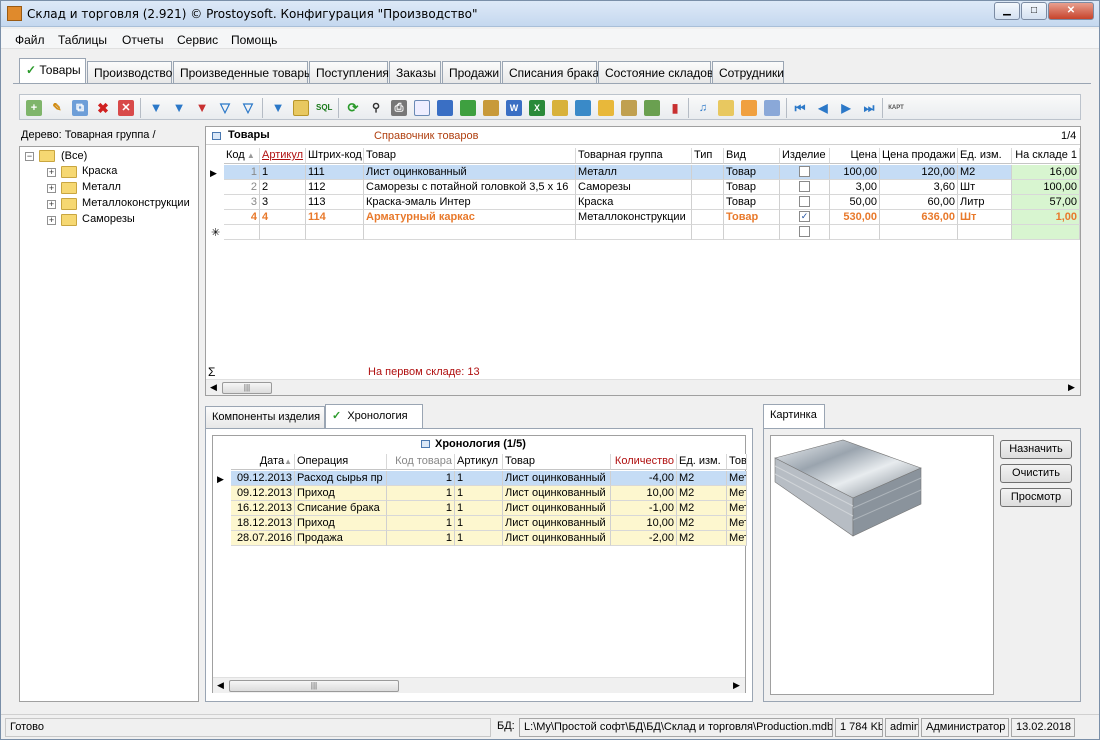  What do you see at coordinates (242, 202) in the screenshot?
I see `goods-cell-code: 3` at bounding box center [242, 202].